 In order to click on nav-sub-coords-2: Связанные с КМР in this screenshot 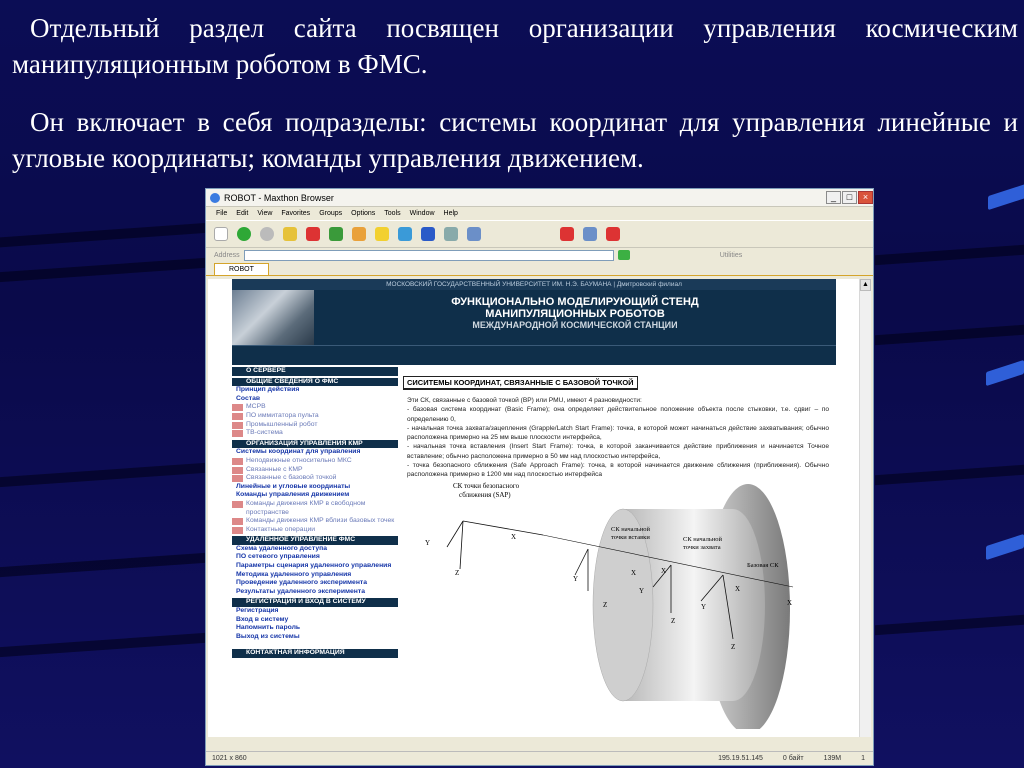, I will do `click(315, 470)`.